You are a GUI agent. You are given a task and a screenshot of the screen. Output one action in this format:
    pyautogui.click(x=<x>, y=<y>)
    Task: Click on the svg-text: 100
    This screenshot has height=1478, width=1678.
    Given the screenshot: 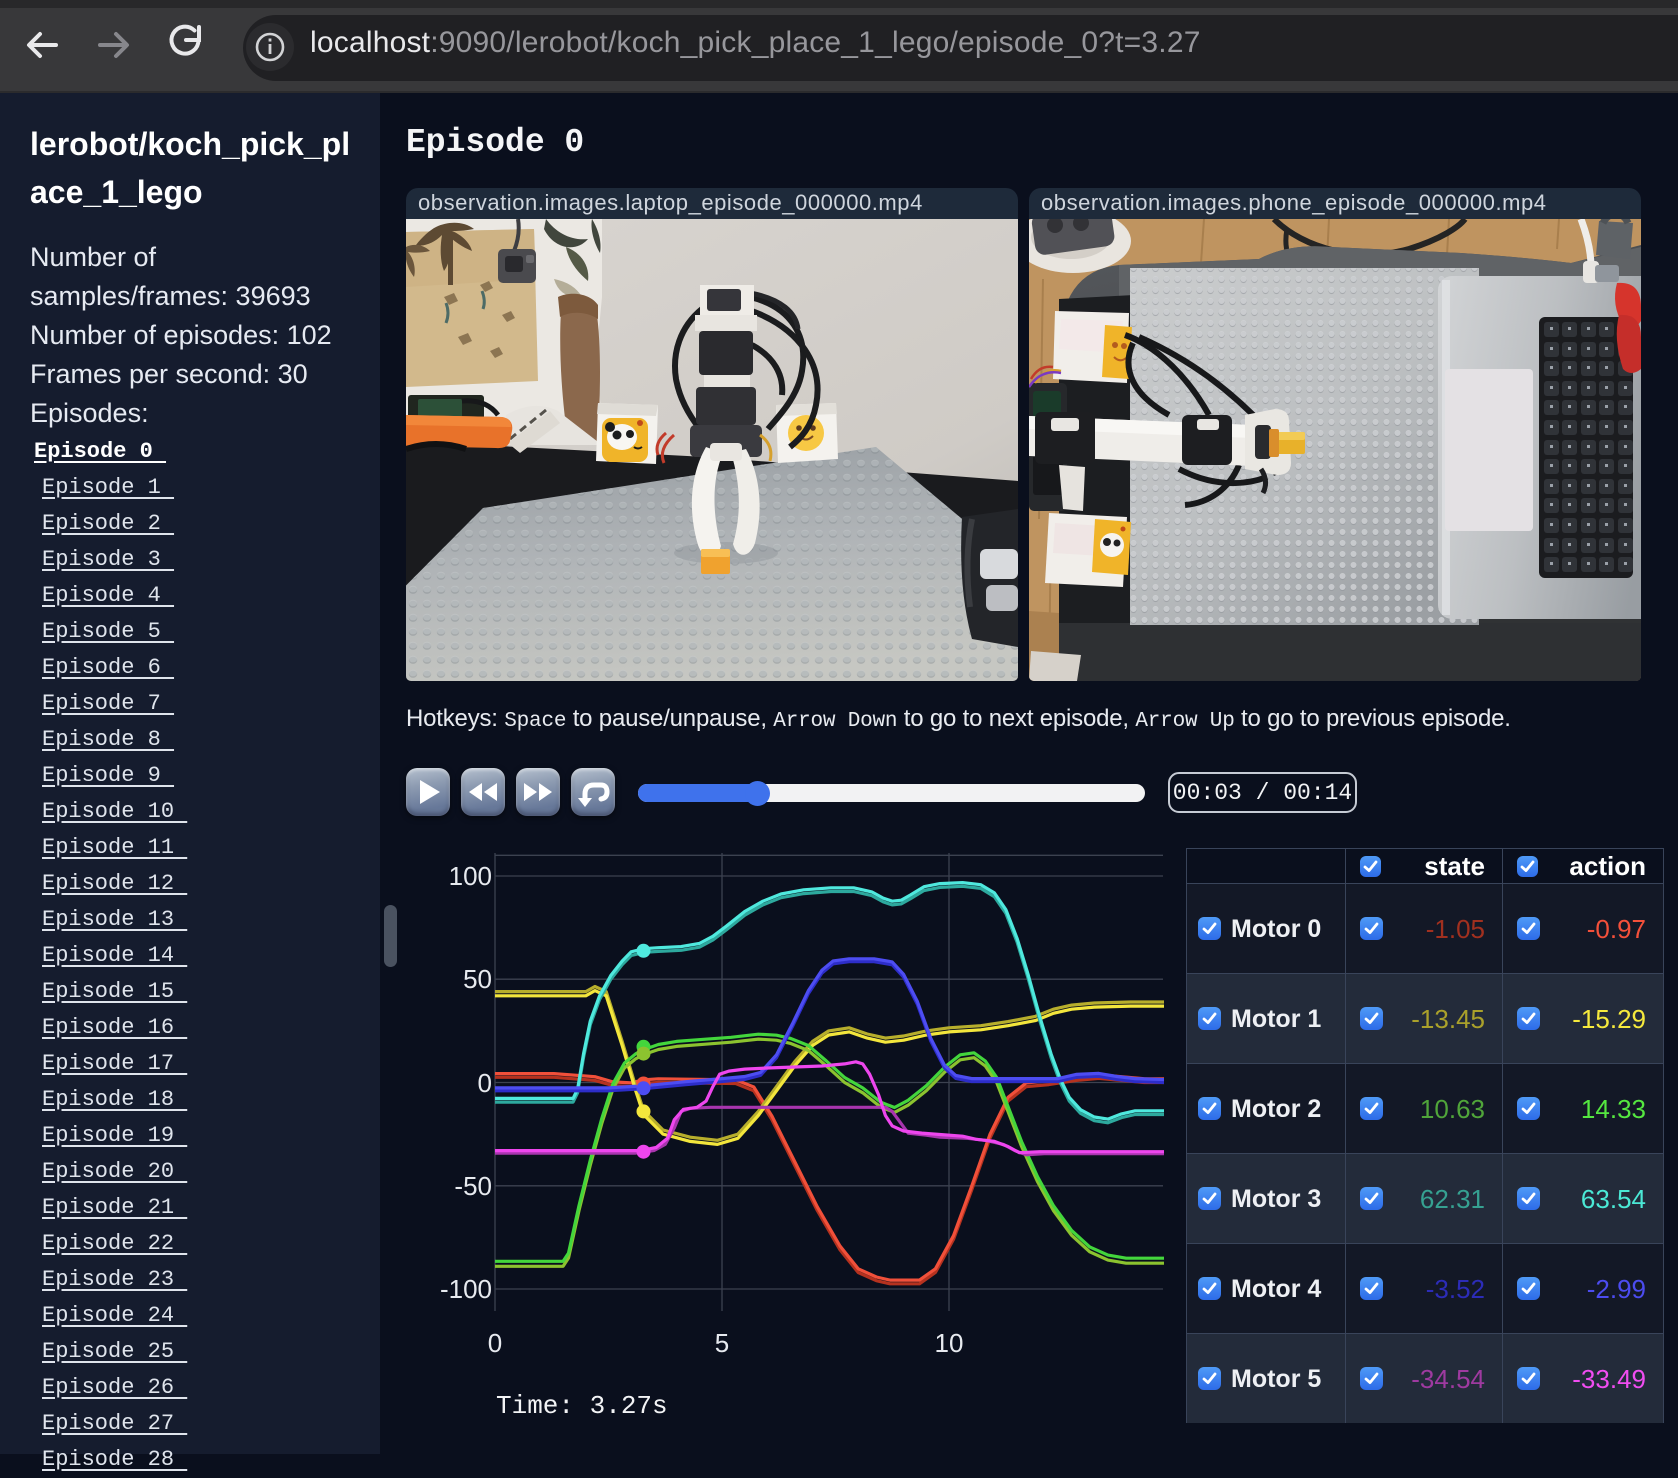 What is the action you would take?
    pyautogui.click(x=470, y=876)
    